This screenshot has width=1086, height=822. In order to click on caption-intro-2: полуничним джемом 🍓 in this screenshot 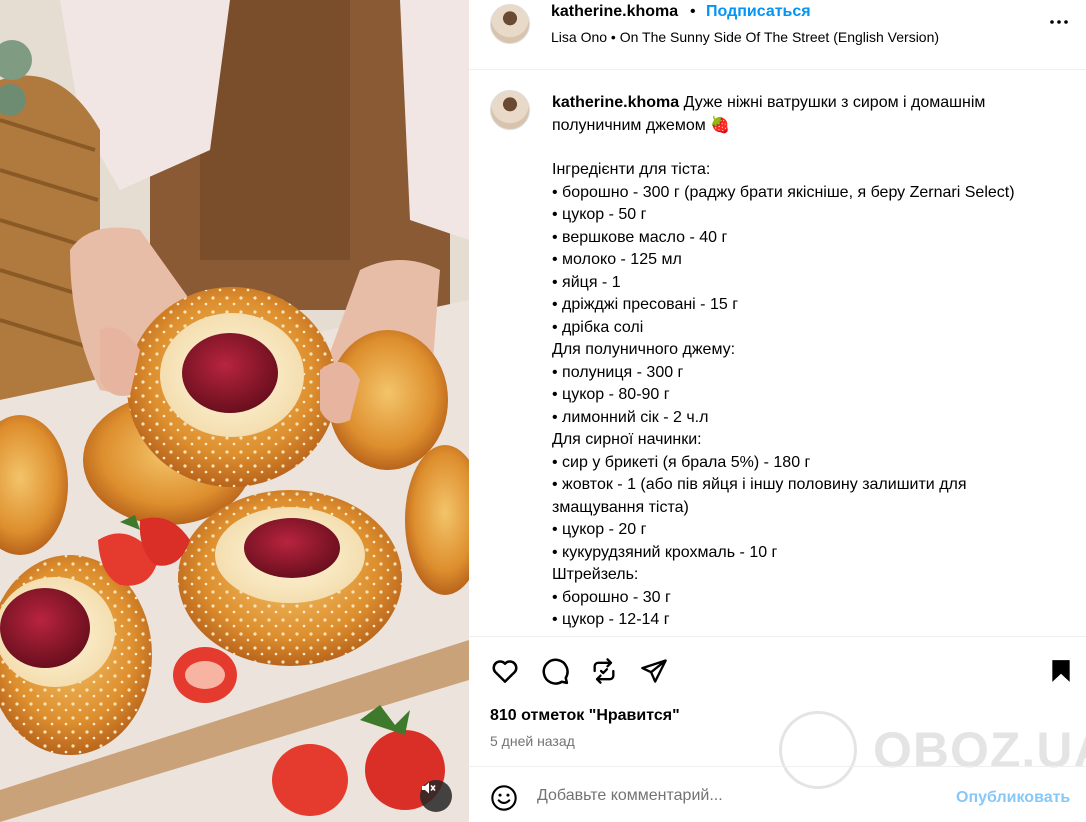, I will do `click(641, 125)`.